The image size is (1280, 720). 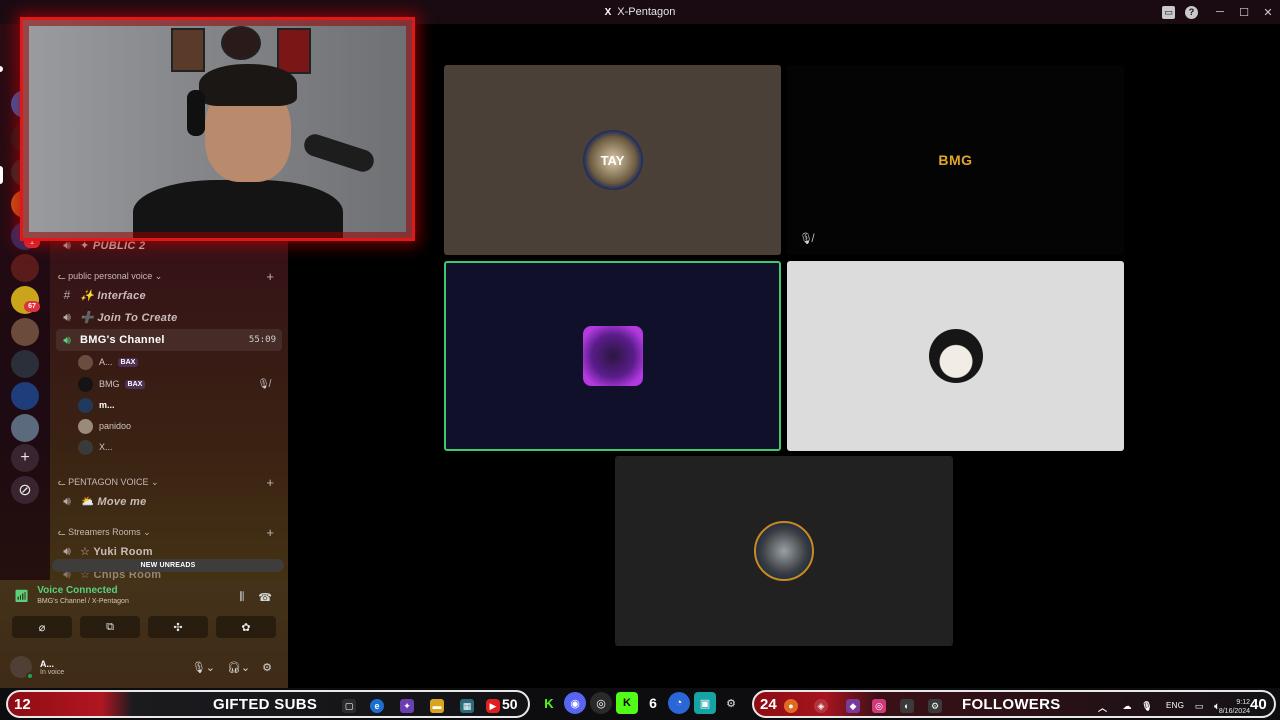 I want to click on app-icon: ⚙︎, so click(x=935, y=706).